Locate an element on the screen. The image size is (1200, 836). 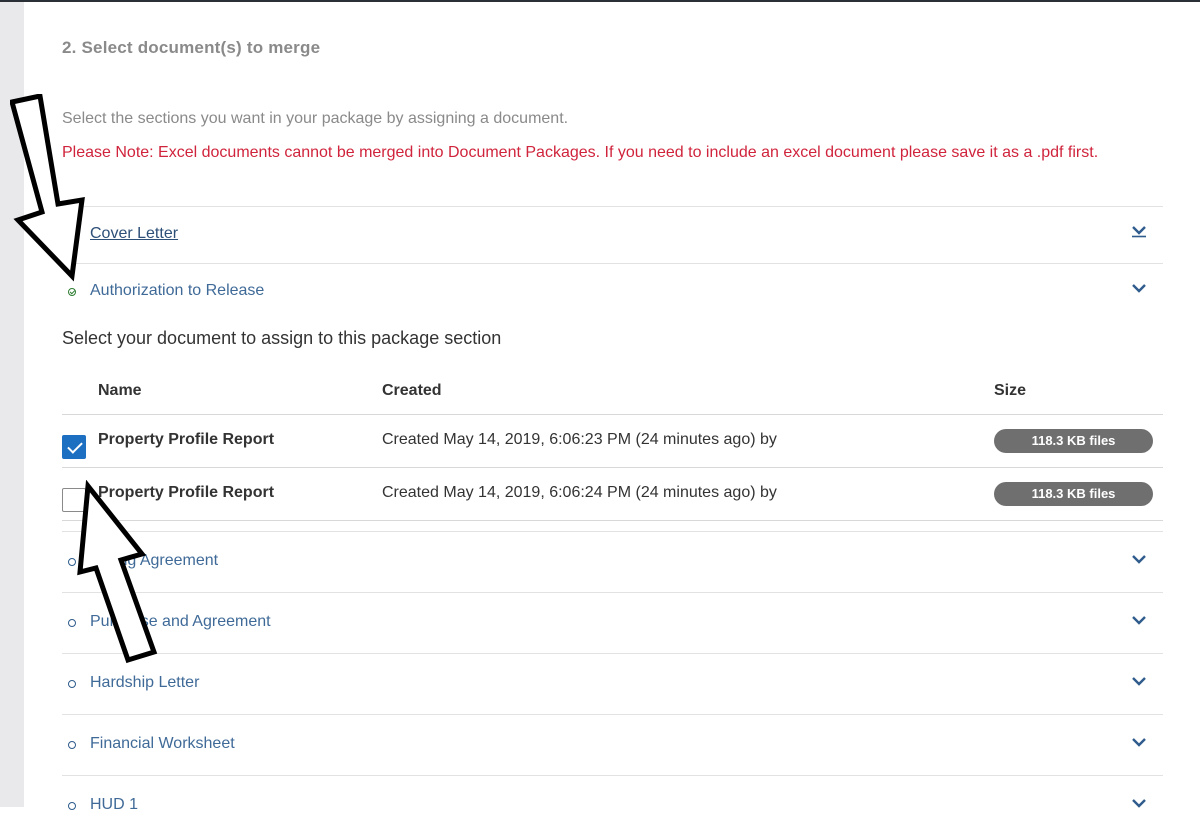
column-header-size: Size is located at coordinates (1010, 391).